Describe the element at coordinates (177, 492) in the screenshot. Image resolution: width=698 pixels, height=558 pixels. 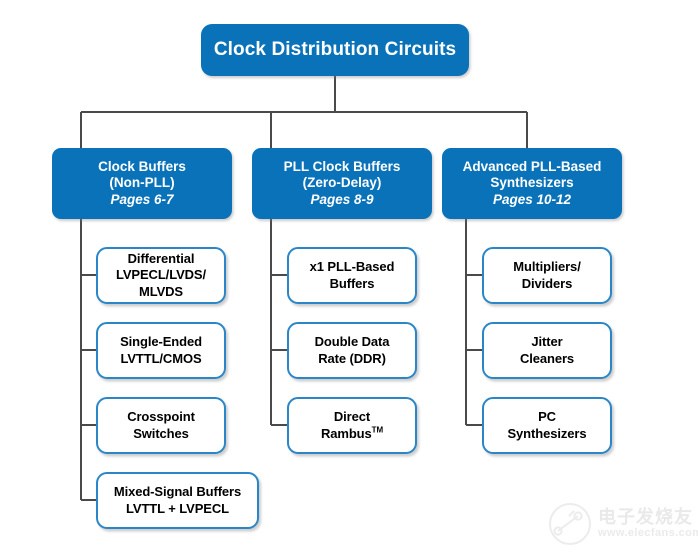
I see `node-leaf-label-line1: Mixed-Signal Buffers` at that location.